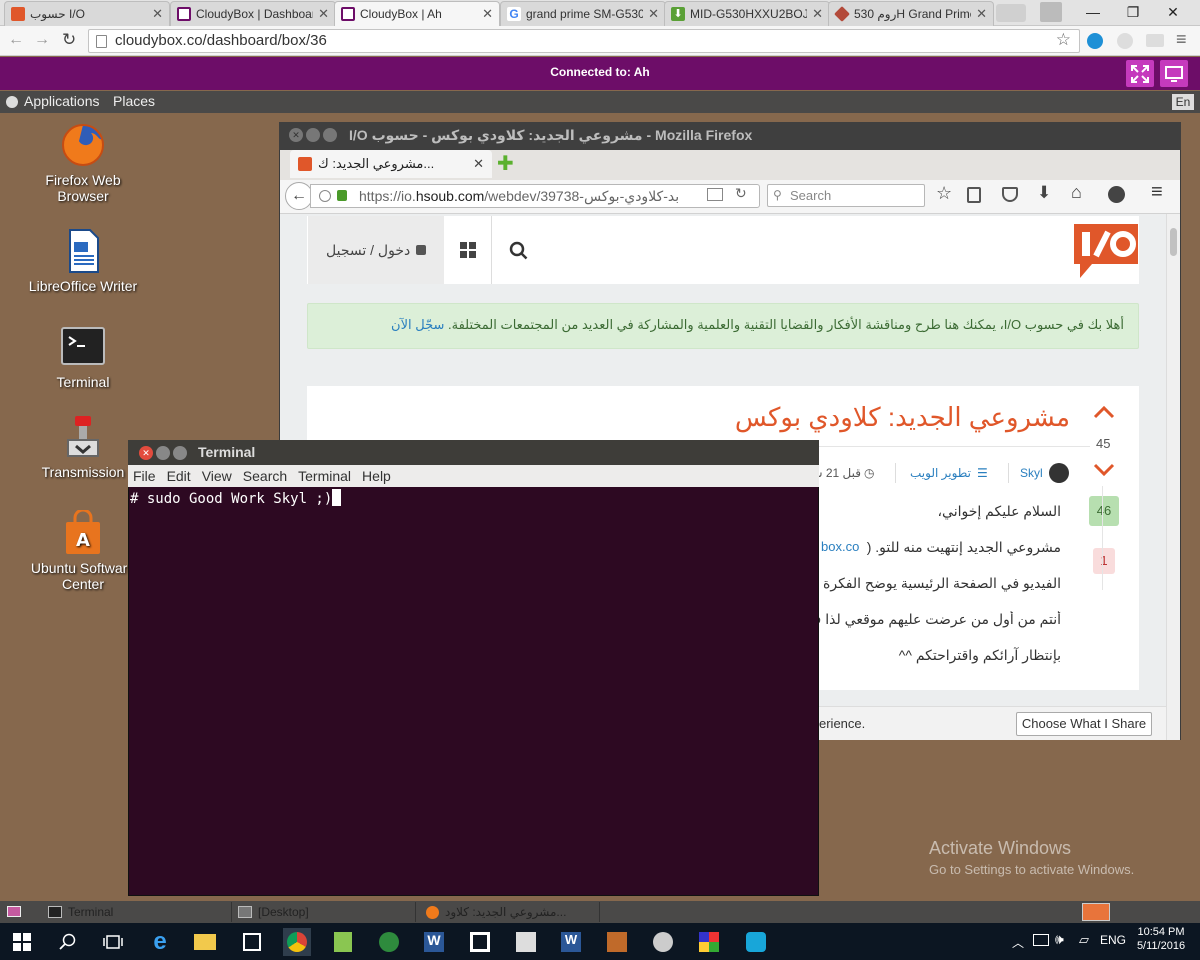 This screenshot has height=960, width=1200. Describe the element at coordinates (1173, 242) in the screenshot. I see `scrollbar-thumb` at that location.